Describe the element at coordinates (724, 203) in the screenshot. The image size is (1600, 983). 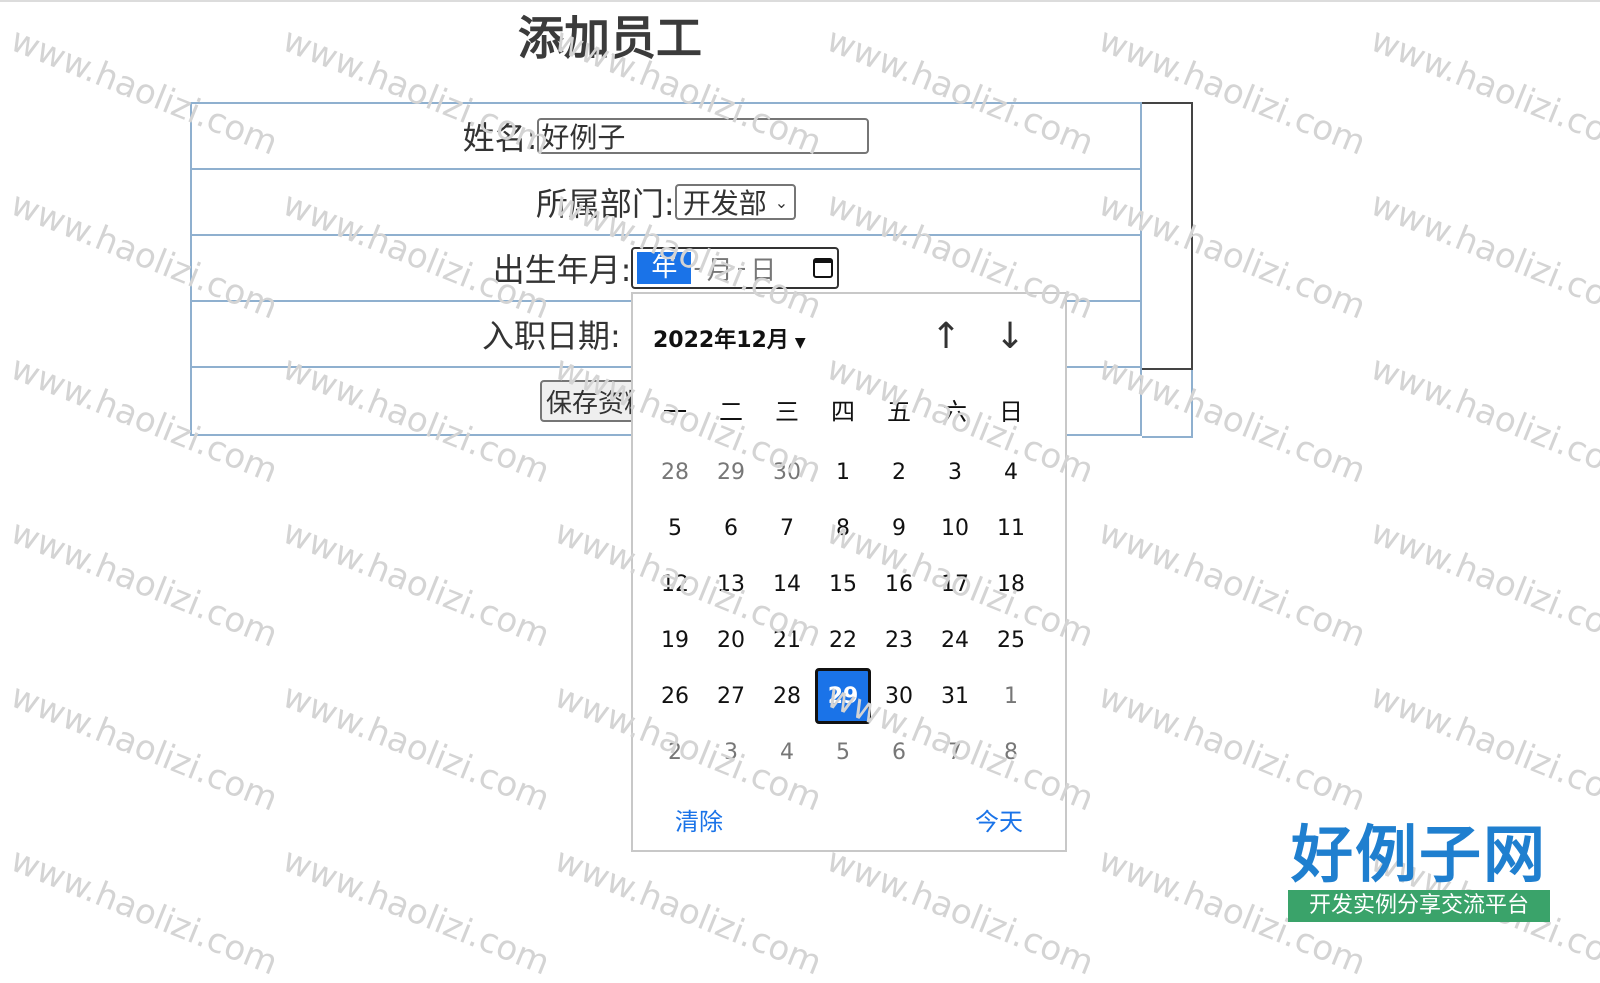
I see `department-selected-value: 开发部` at that location.